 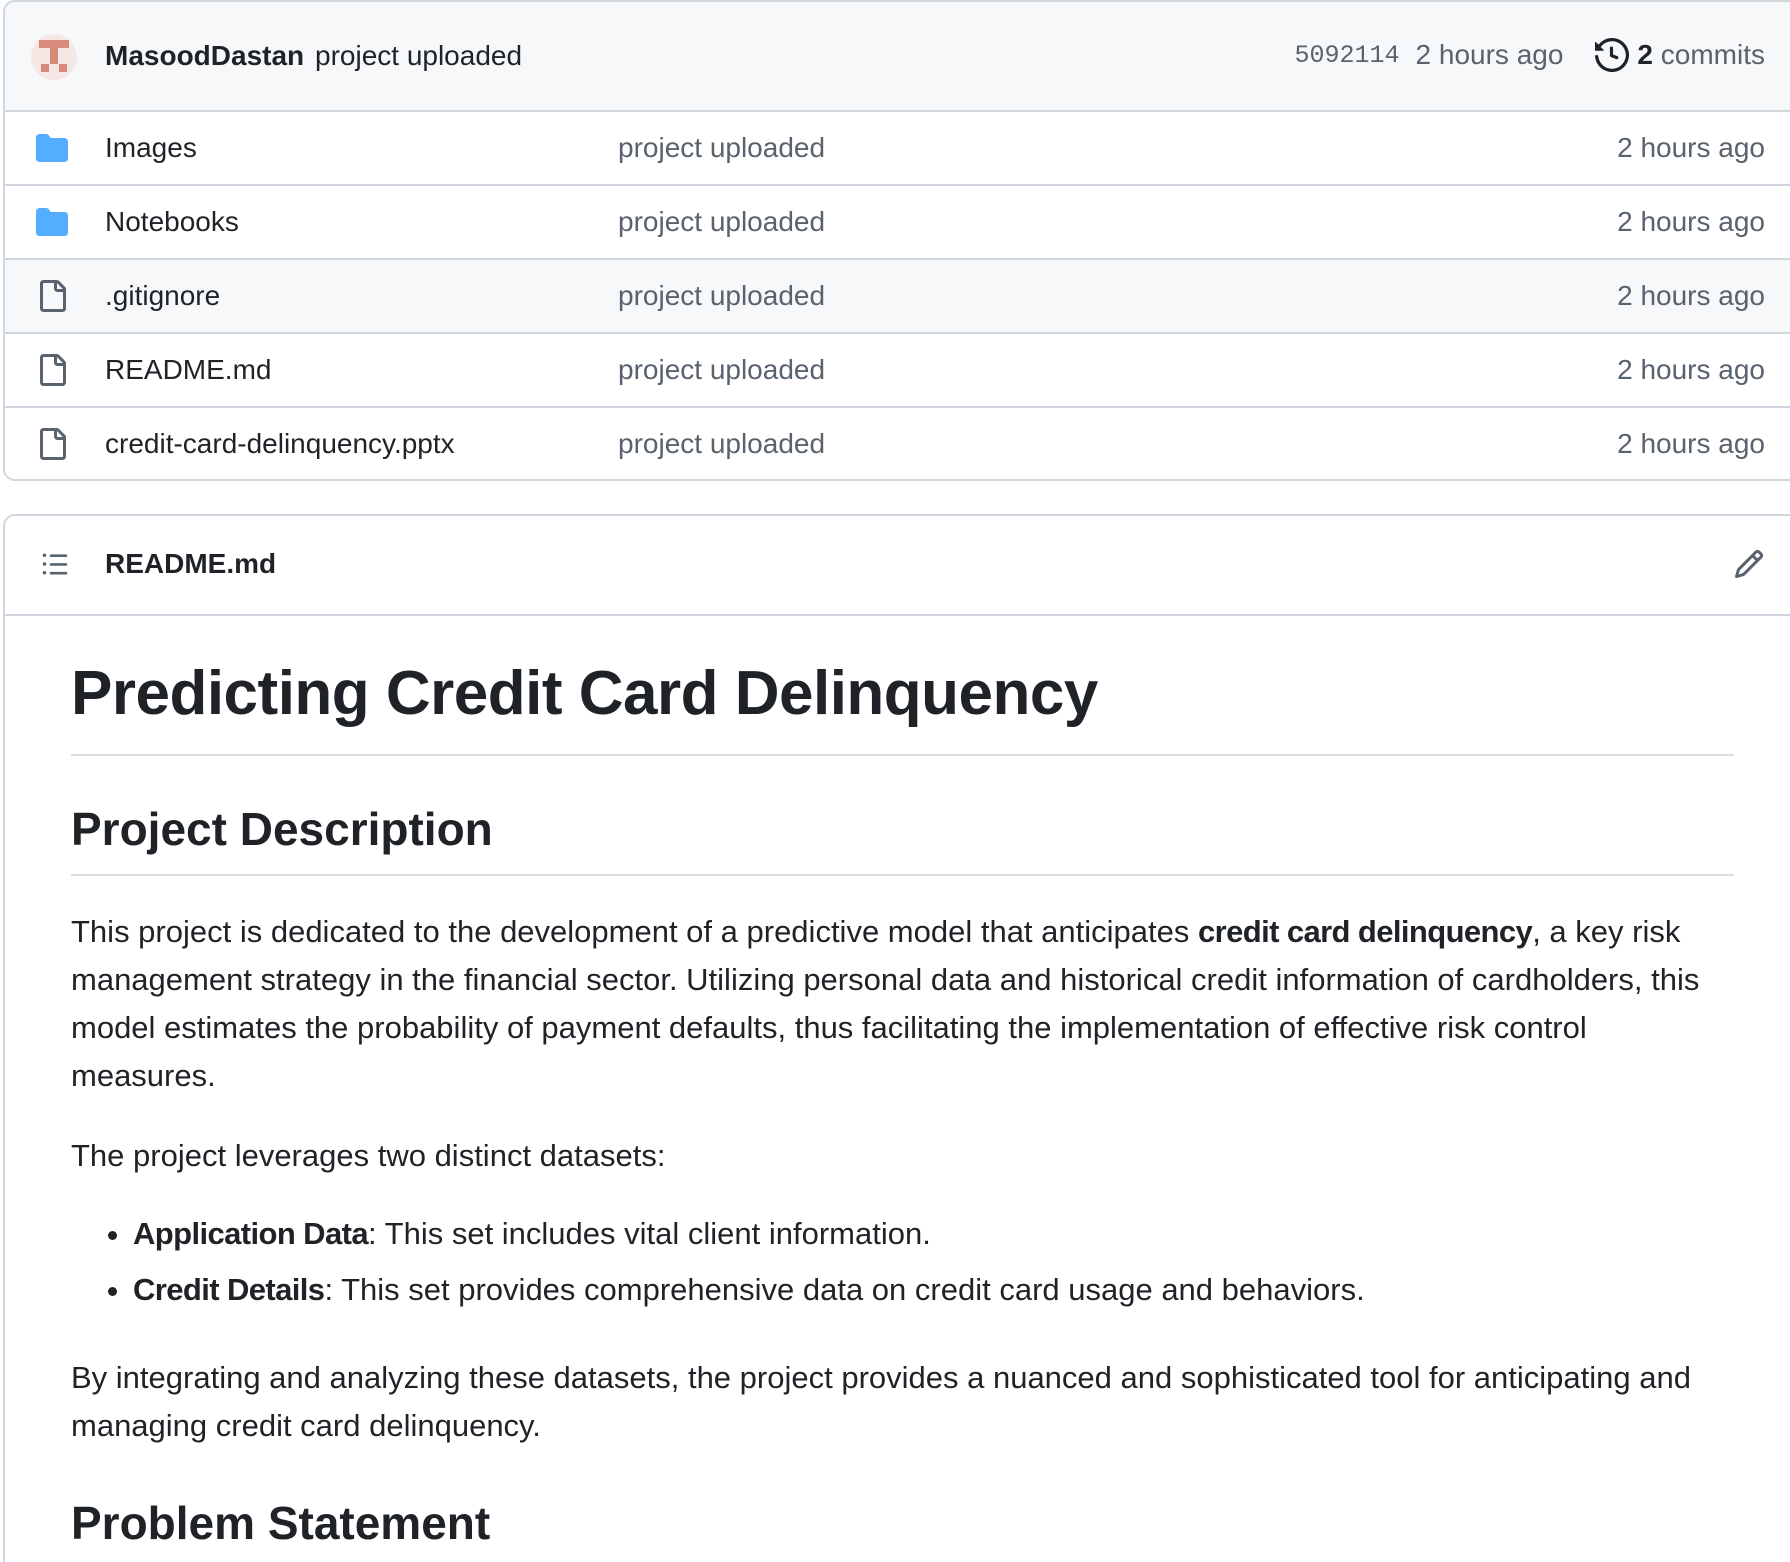 What do you see at coordinates (897, 223) in the screenshot?
I see `file-row-notebooks: Notebooks project uploaded 2 hours ago` at bounding box center [897, 223].